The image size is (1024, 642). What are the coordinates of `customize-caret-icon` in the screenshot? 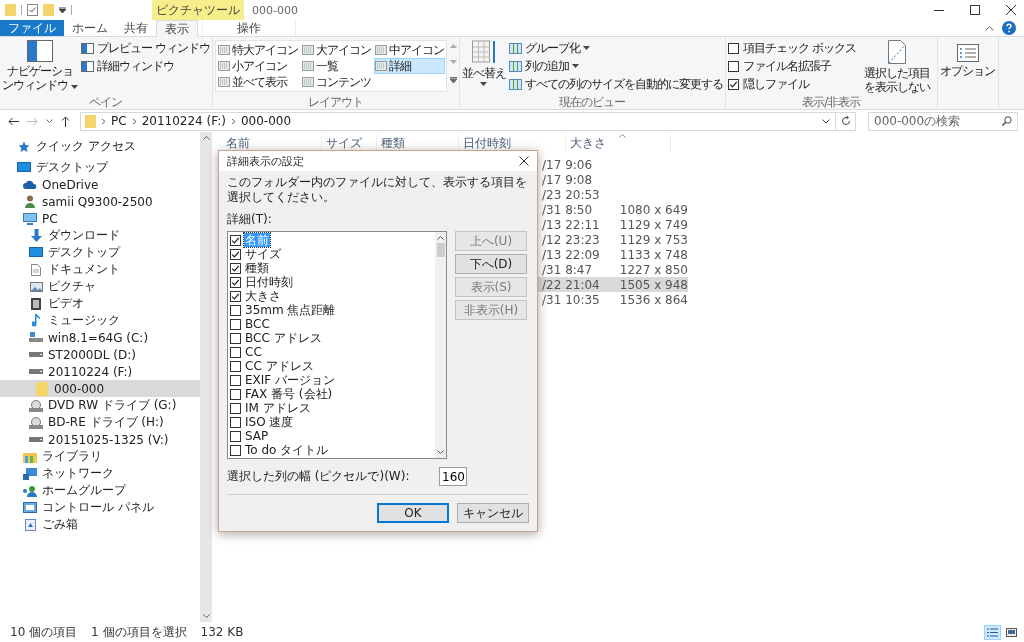 It's located at (62, 10).